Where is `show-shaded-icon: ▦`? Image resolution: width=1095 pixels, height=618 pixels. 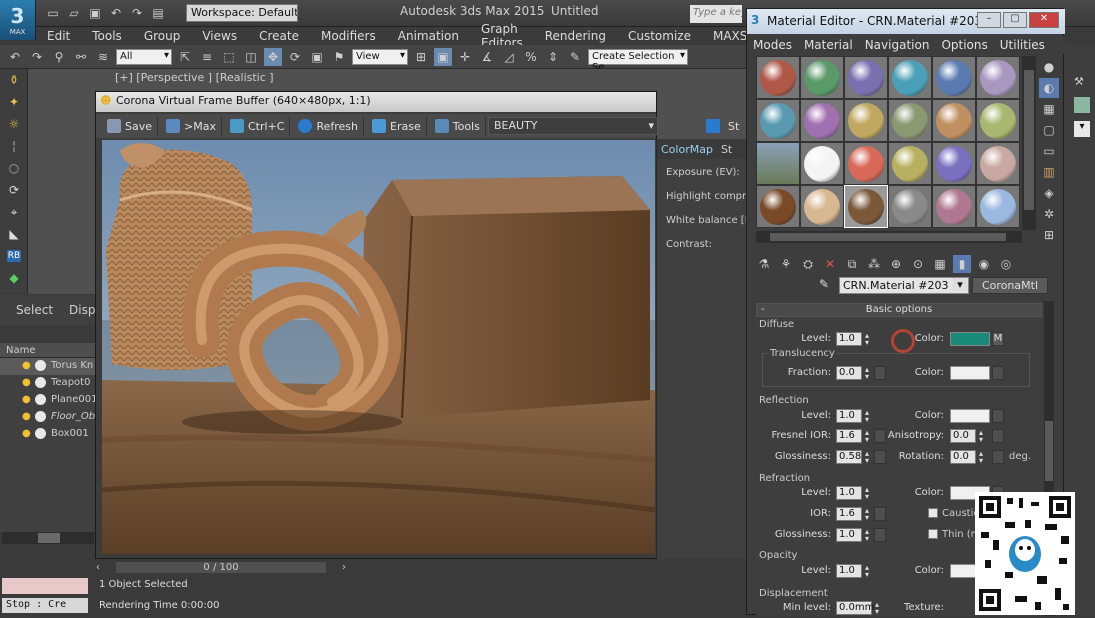
show-shaded-icon: ▦ is located at coordinates (940, 264).